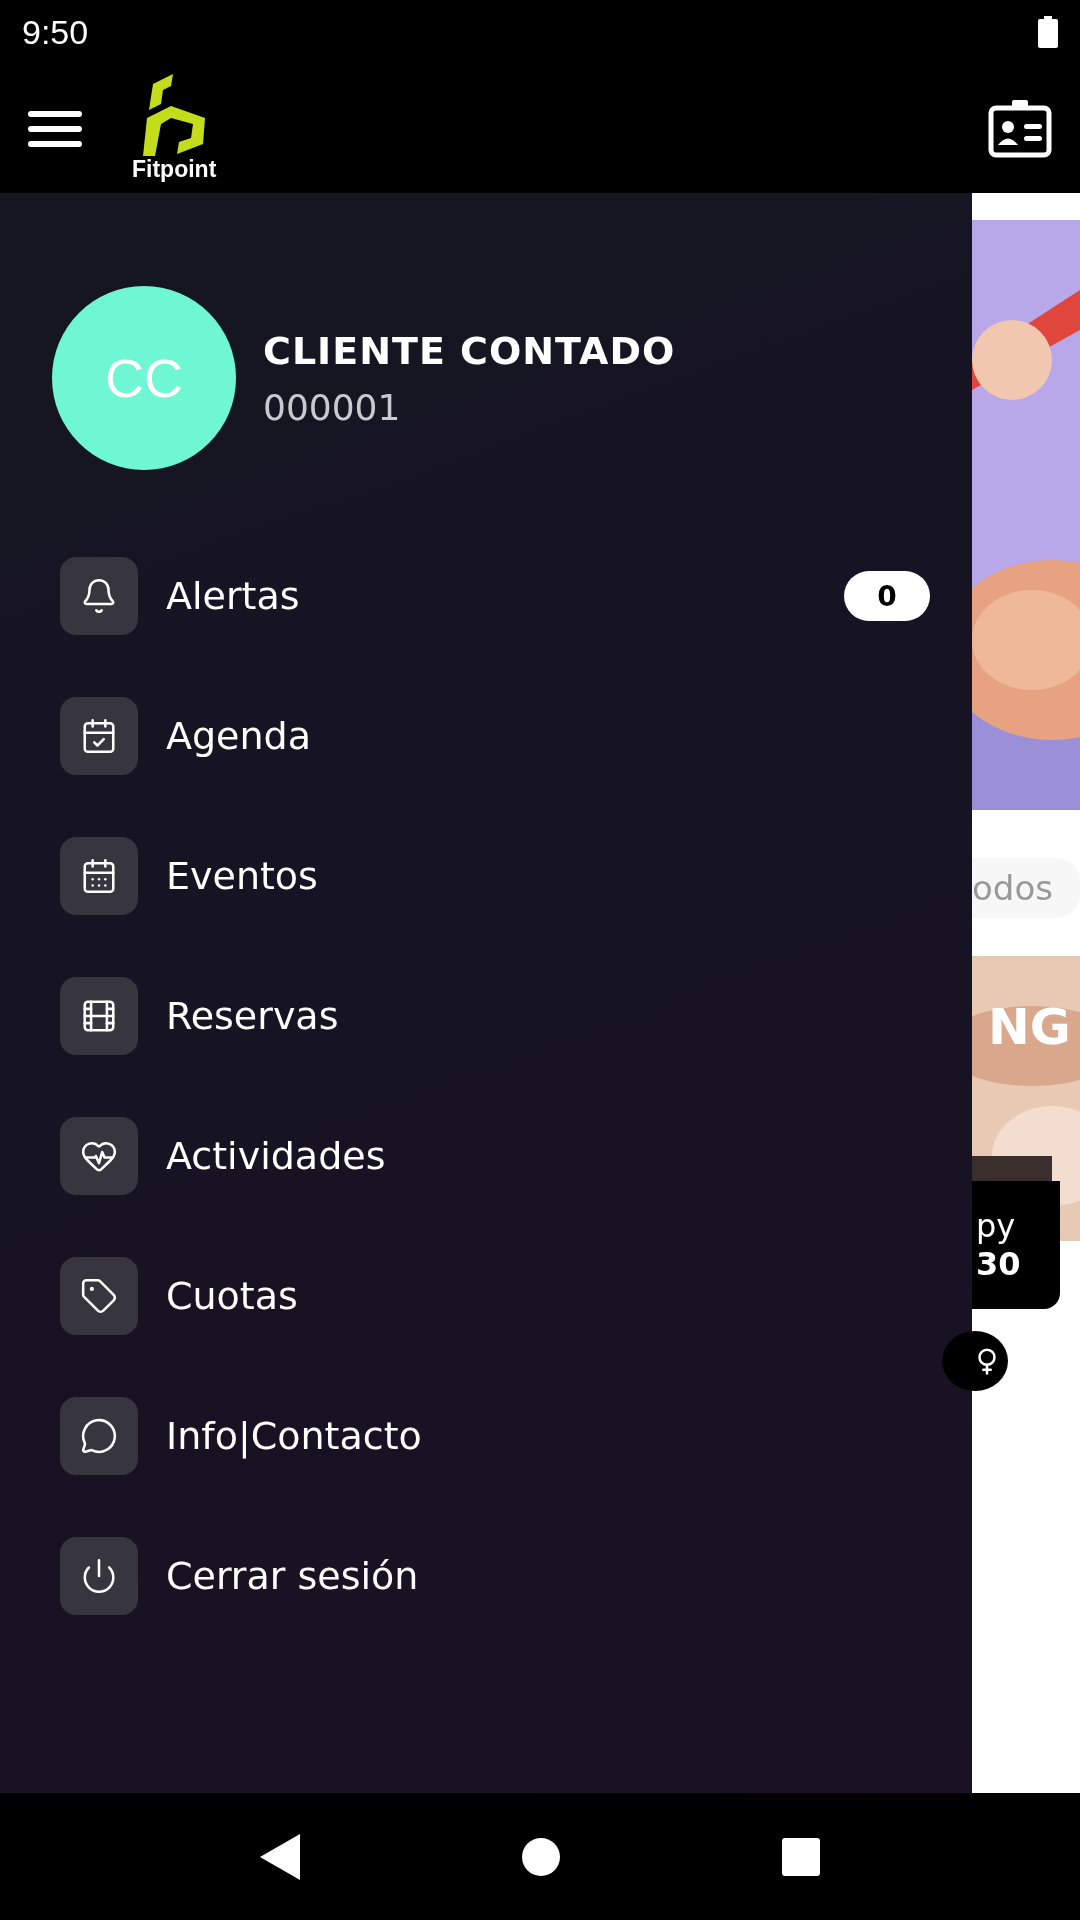 The height and width of the screenshot is (1920, 1080). What do you see at coordinates (332, 407) in the screenshot?
I see `user-id: 000001` at bounding box center [332, 407].